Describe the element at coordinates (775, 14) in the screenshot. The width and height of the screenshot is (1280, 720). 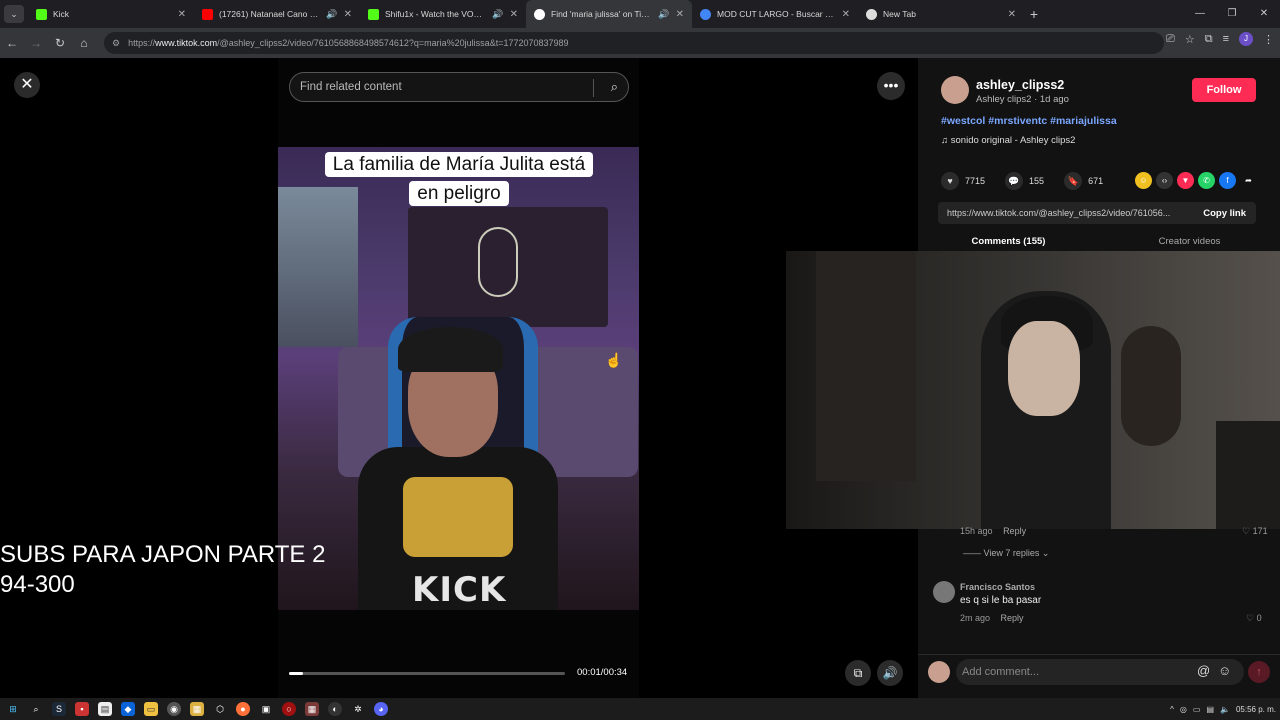
I see `browser-tab: MOD CUT LARGO - Buscar con Google ✕` at that location.